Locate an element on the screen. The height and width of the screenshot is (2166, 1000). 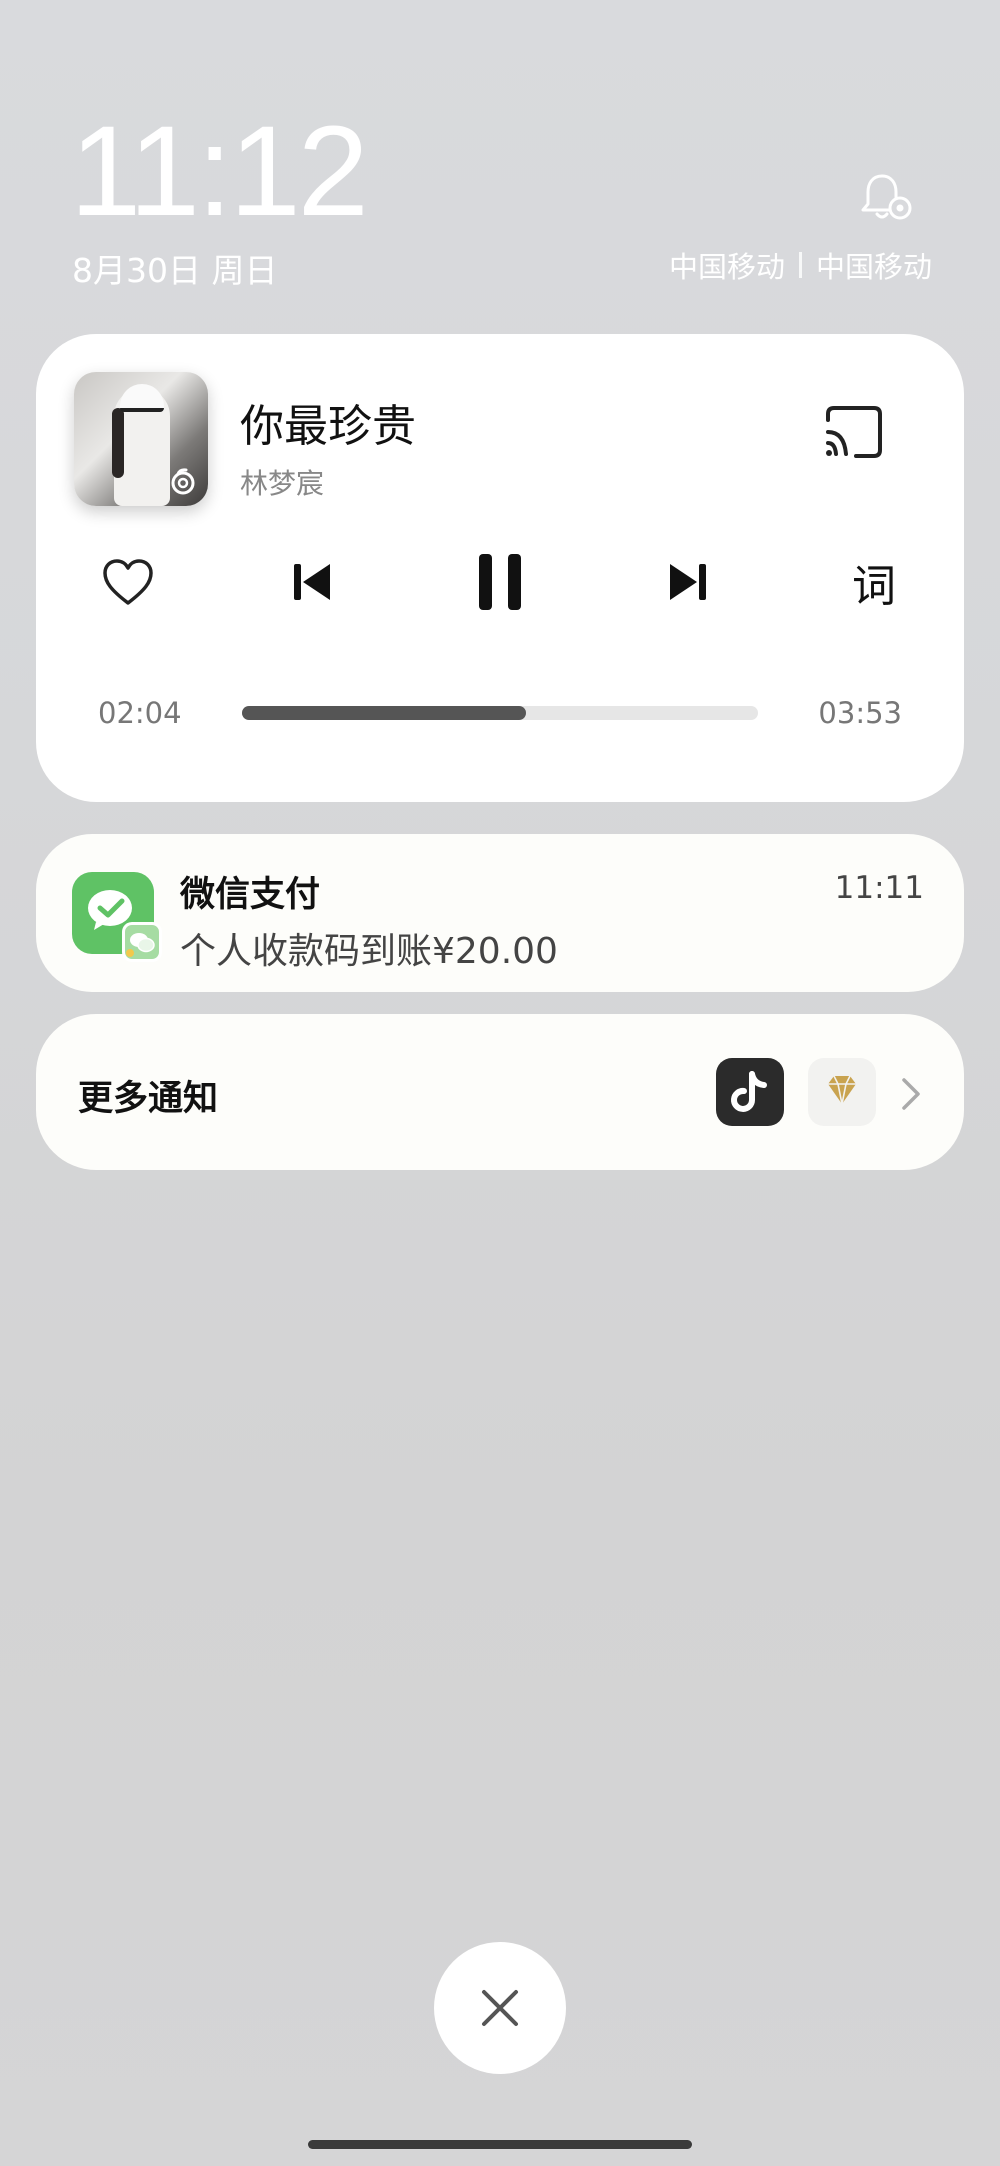
carrier-info: 中国移动 中国移动 is located at coordinates (800, 265).